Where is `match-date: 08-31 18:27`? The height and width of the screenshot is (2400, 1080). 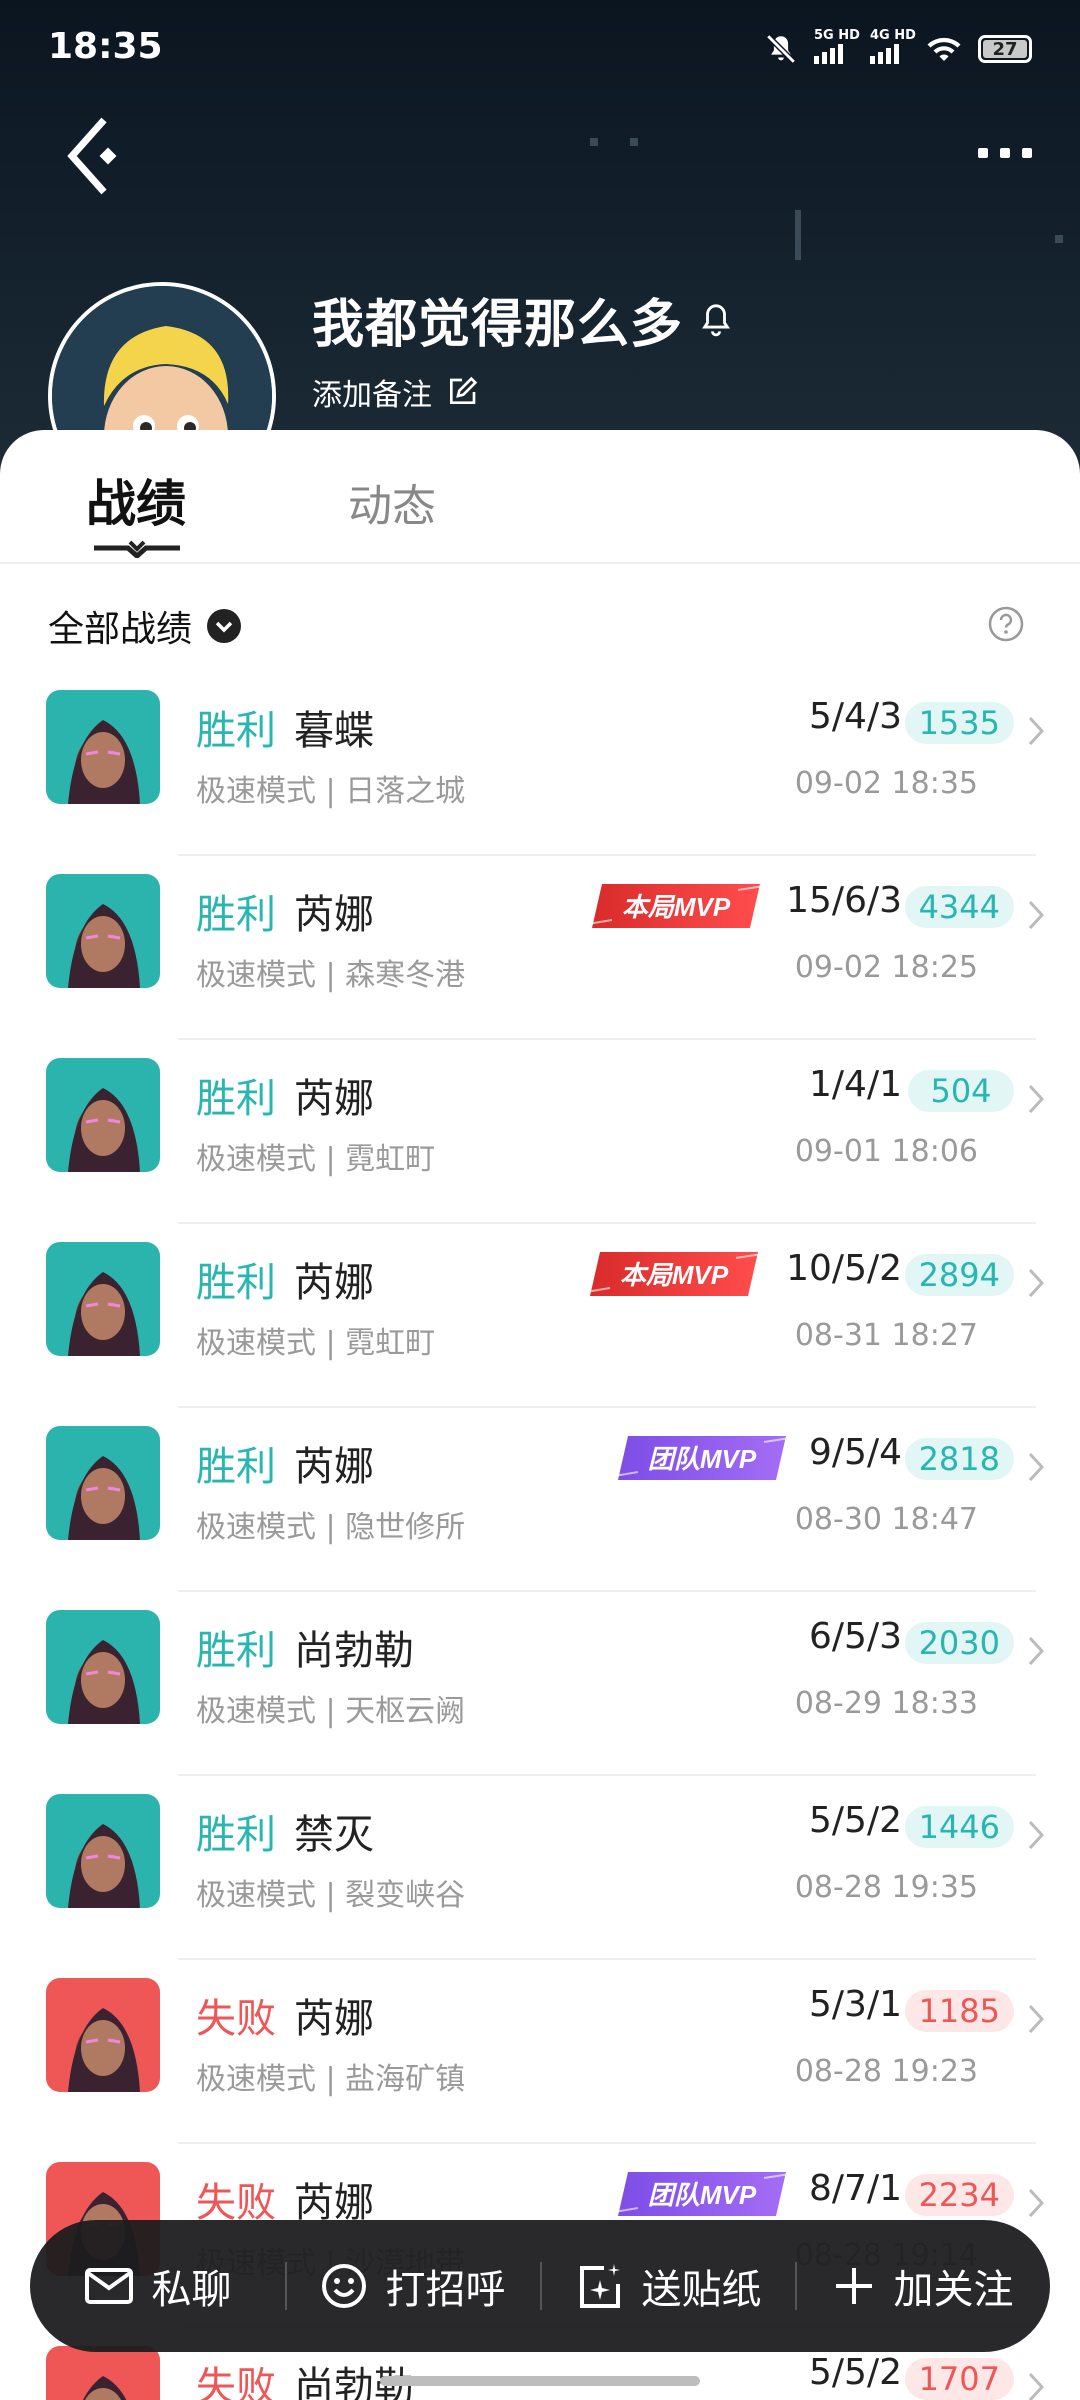
match-date: 08-31 18:27 is located at coordinates (886, 1335).